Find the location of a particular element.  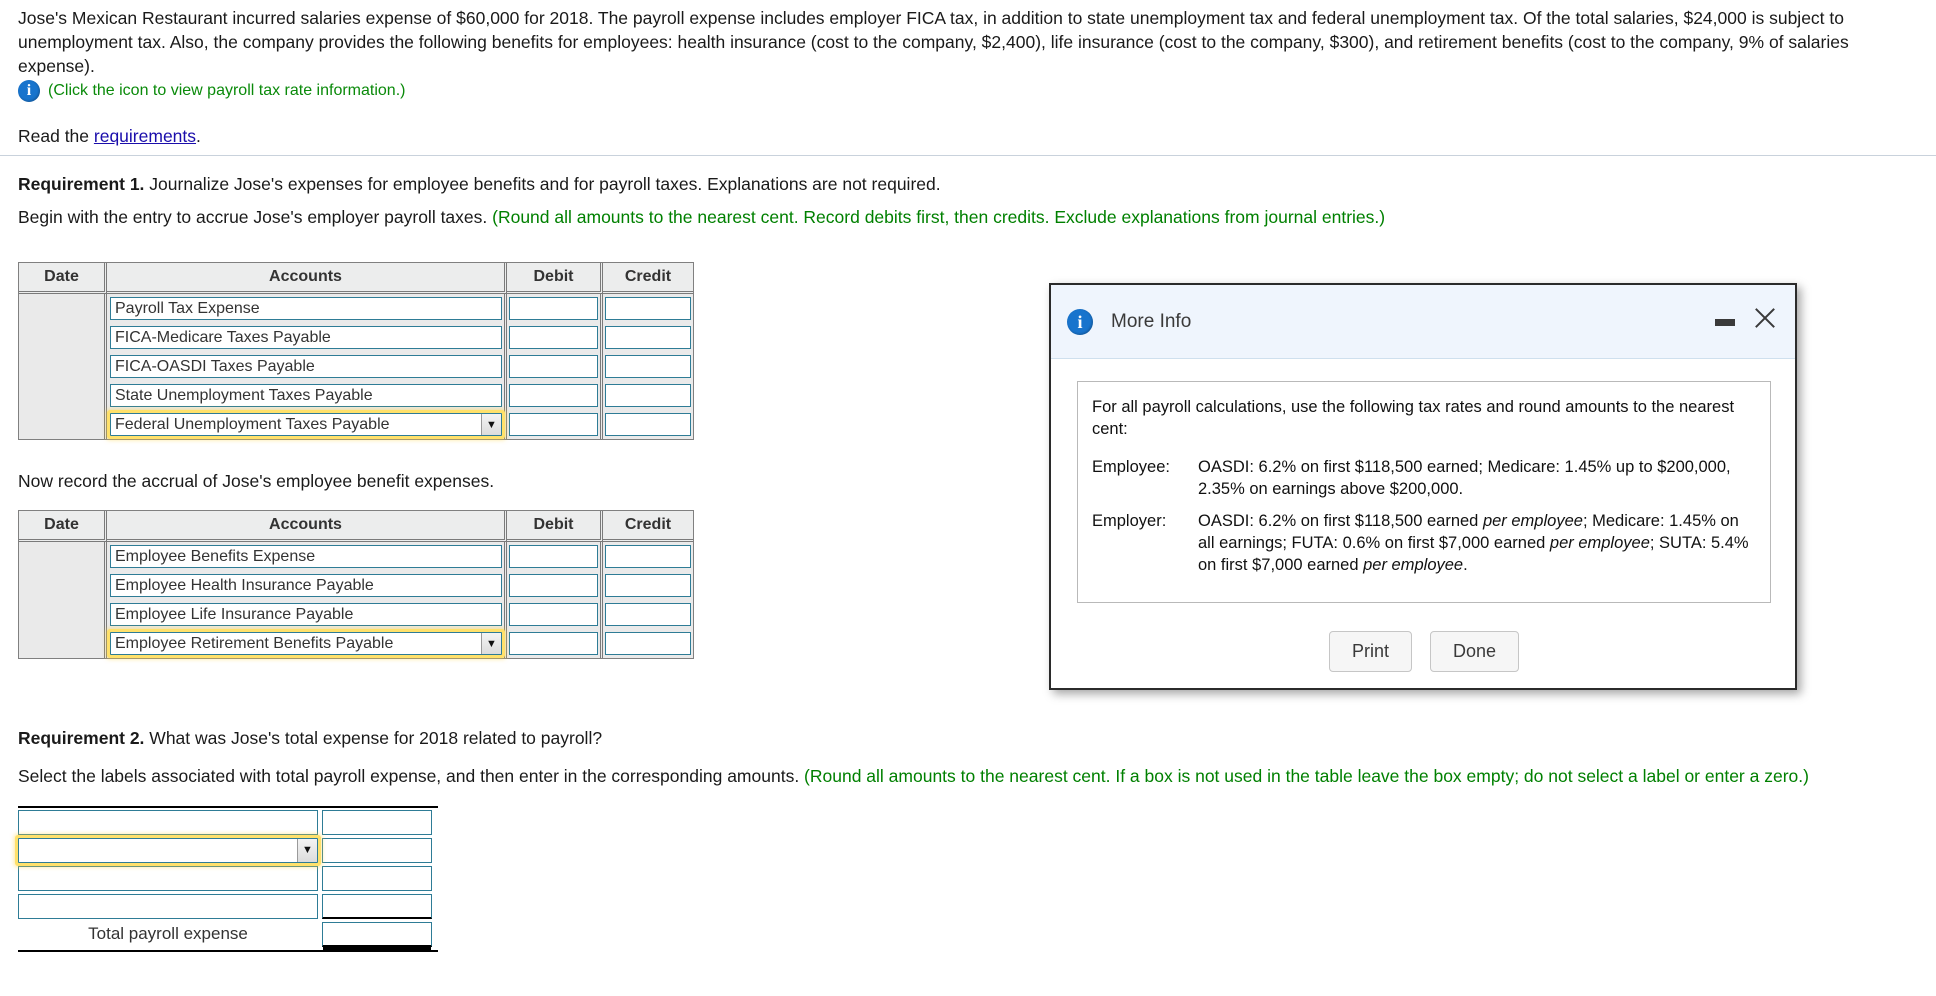

header-credit: Credit is located at coordinates (648, 526).